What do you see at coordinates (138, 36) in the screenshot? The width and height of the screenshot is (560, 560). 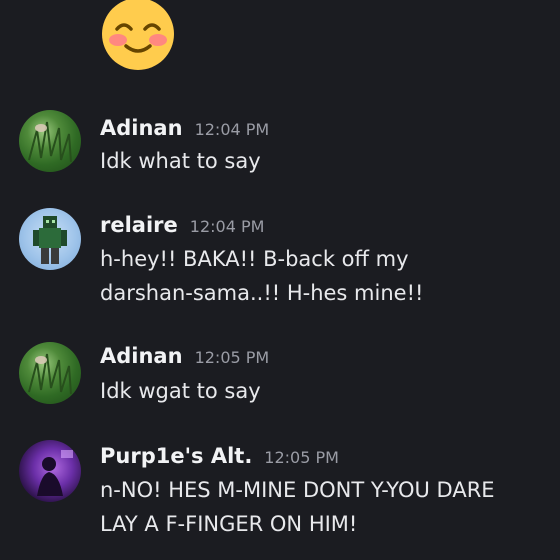 I see `smiling-emoji-icon` at bounding box center [138, 36].